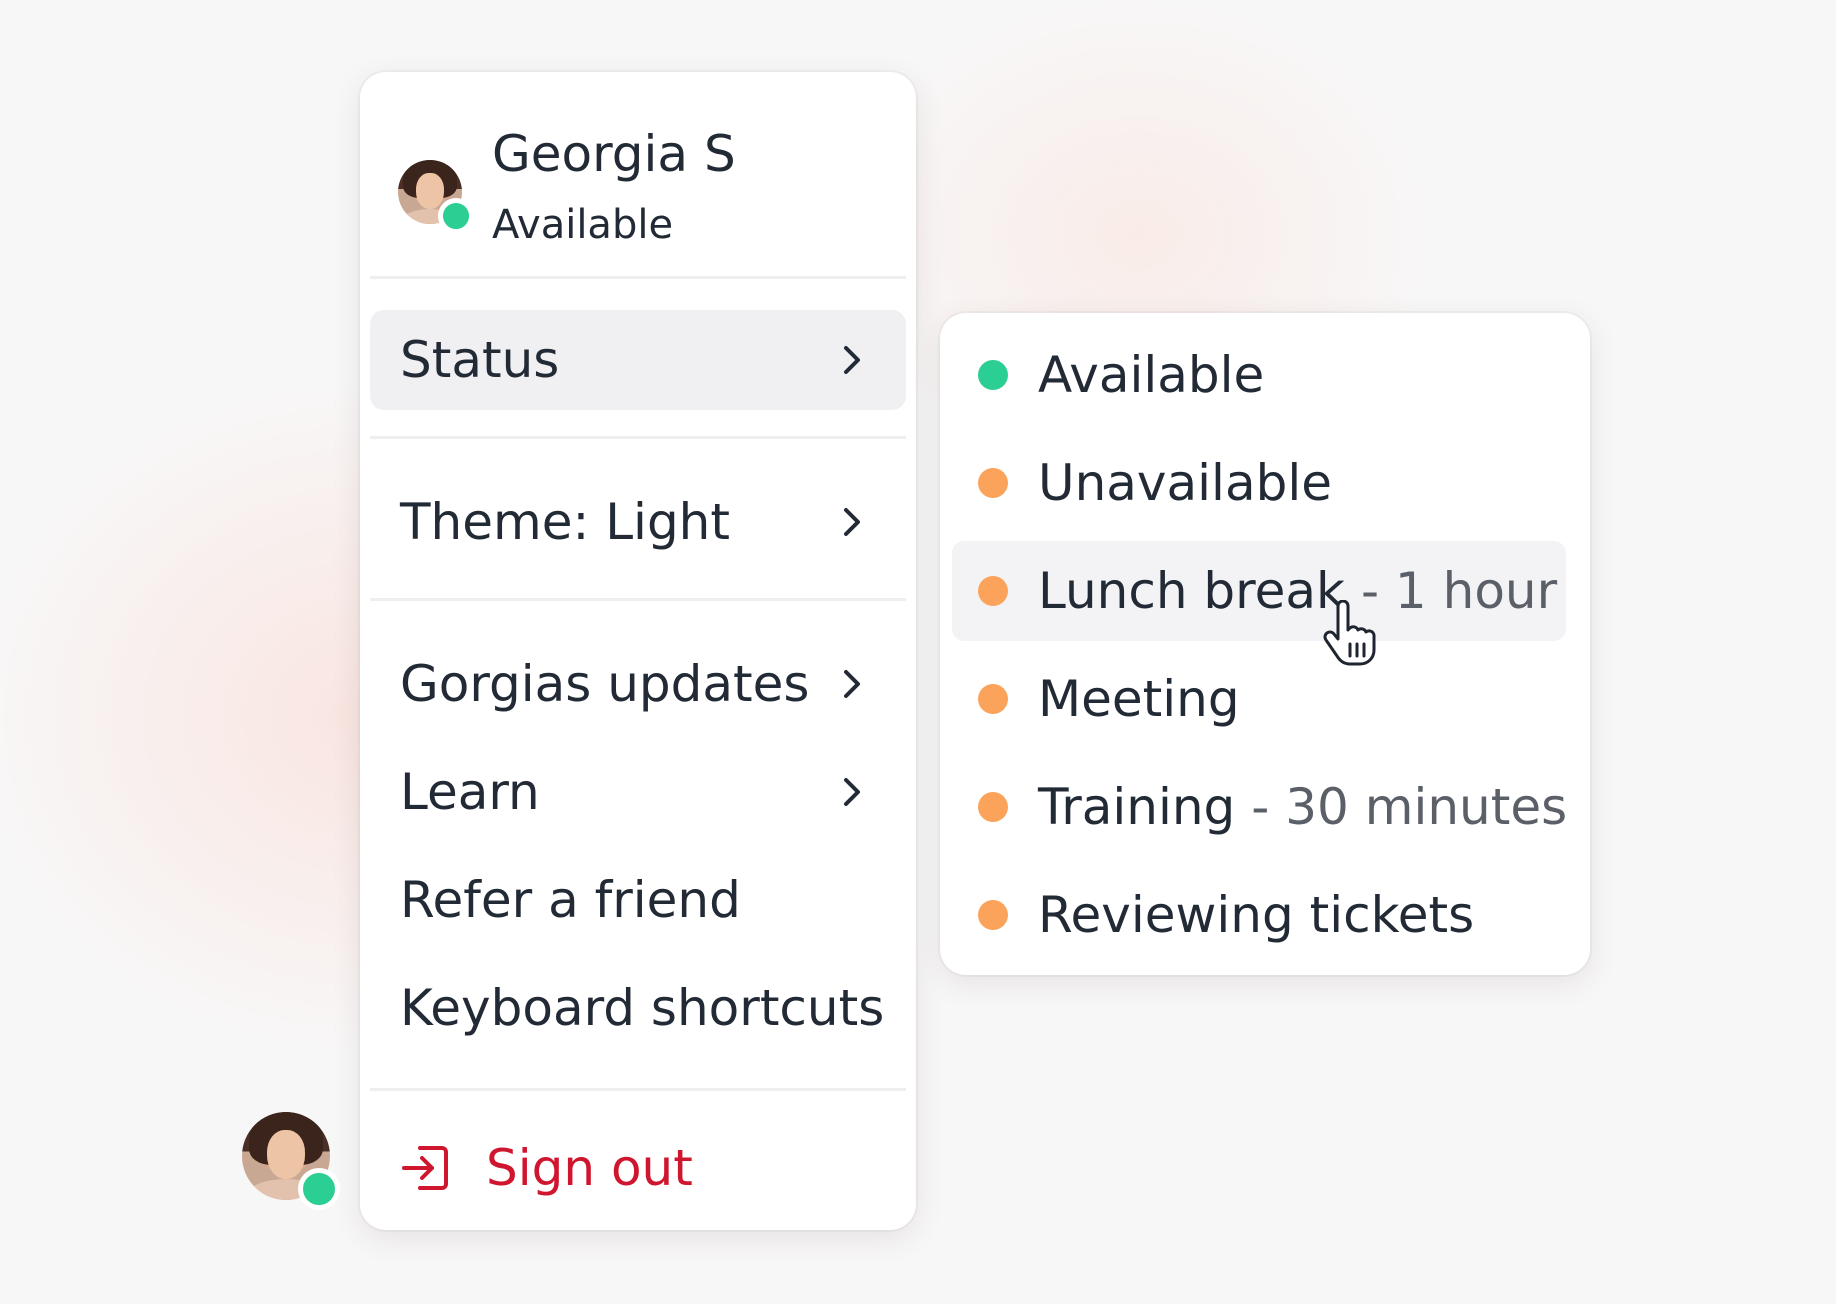 This screenshot has width=1836, height=1304. Describe the element at coordinates (1409, 807) in the screenshot. I see `status-option-duration: - 30 minutes` at that location.